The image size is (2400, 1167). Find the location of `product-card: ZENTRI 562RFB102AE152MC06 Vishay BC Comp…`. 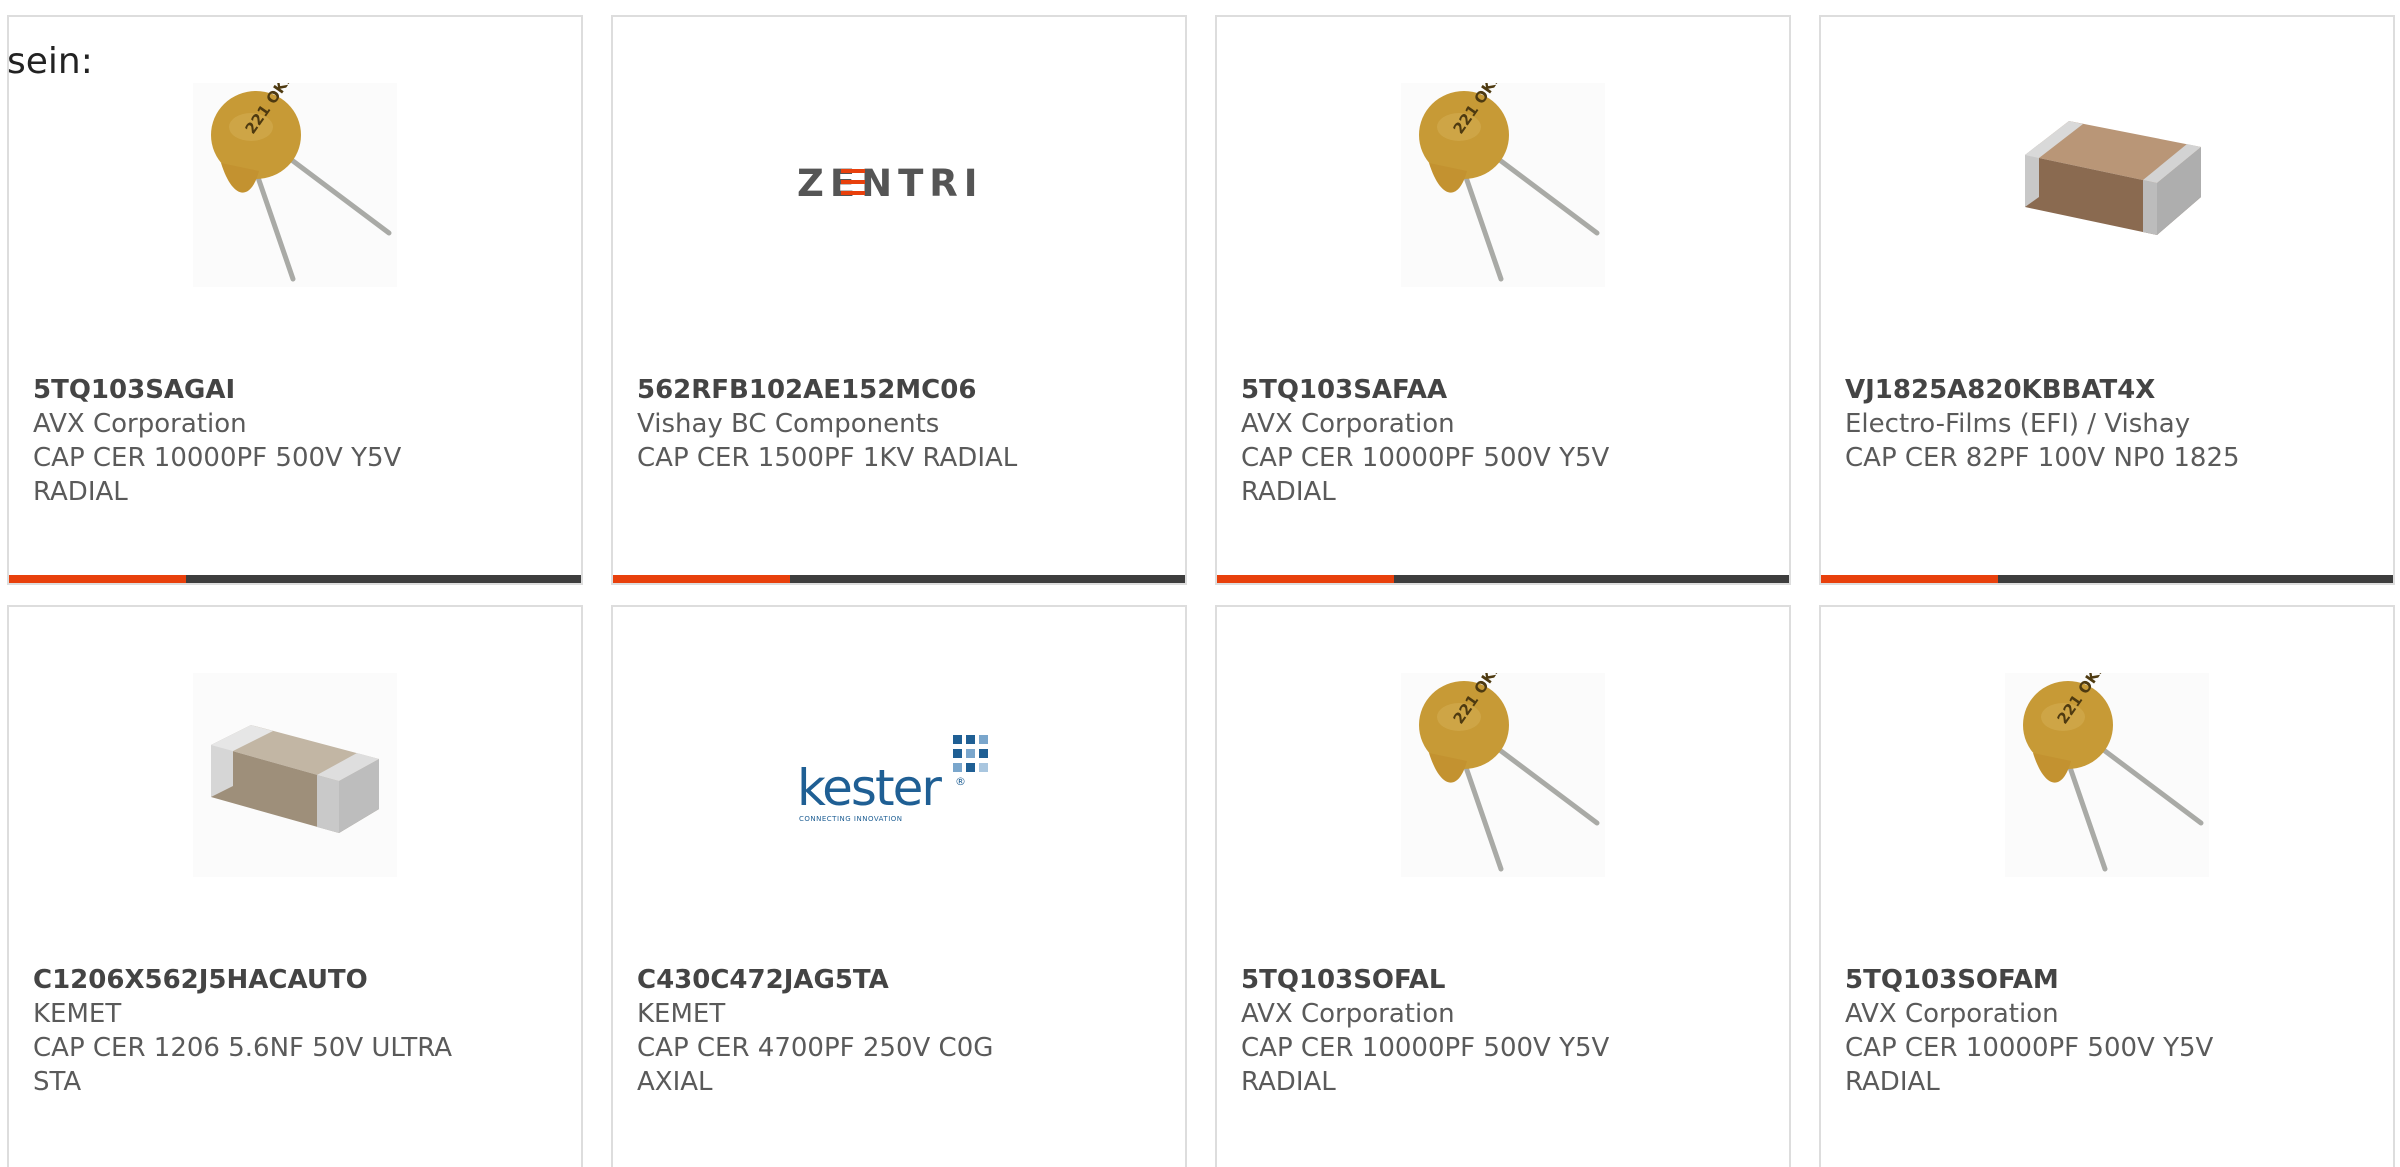

product-card: ZENTRI 562RFB102AE152MC06 Vishay BC Comp… is located at coordinates (899, 300).